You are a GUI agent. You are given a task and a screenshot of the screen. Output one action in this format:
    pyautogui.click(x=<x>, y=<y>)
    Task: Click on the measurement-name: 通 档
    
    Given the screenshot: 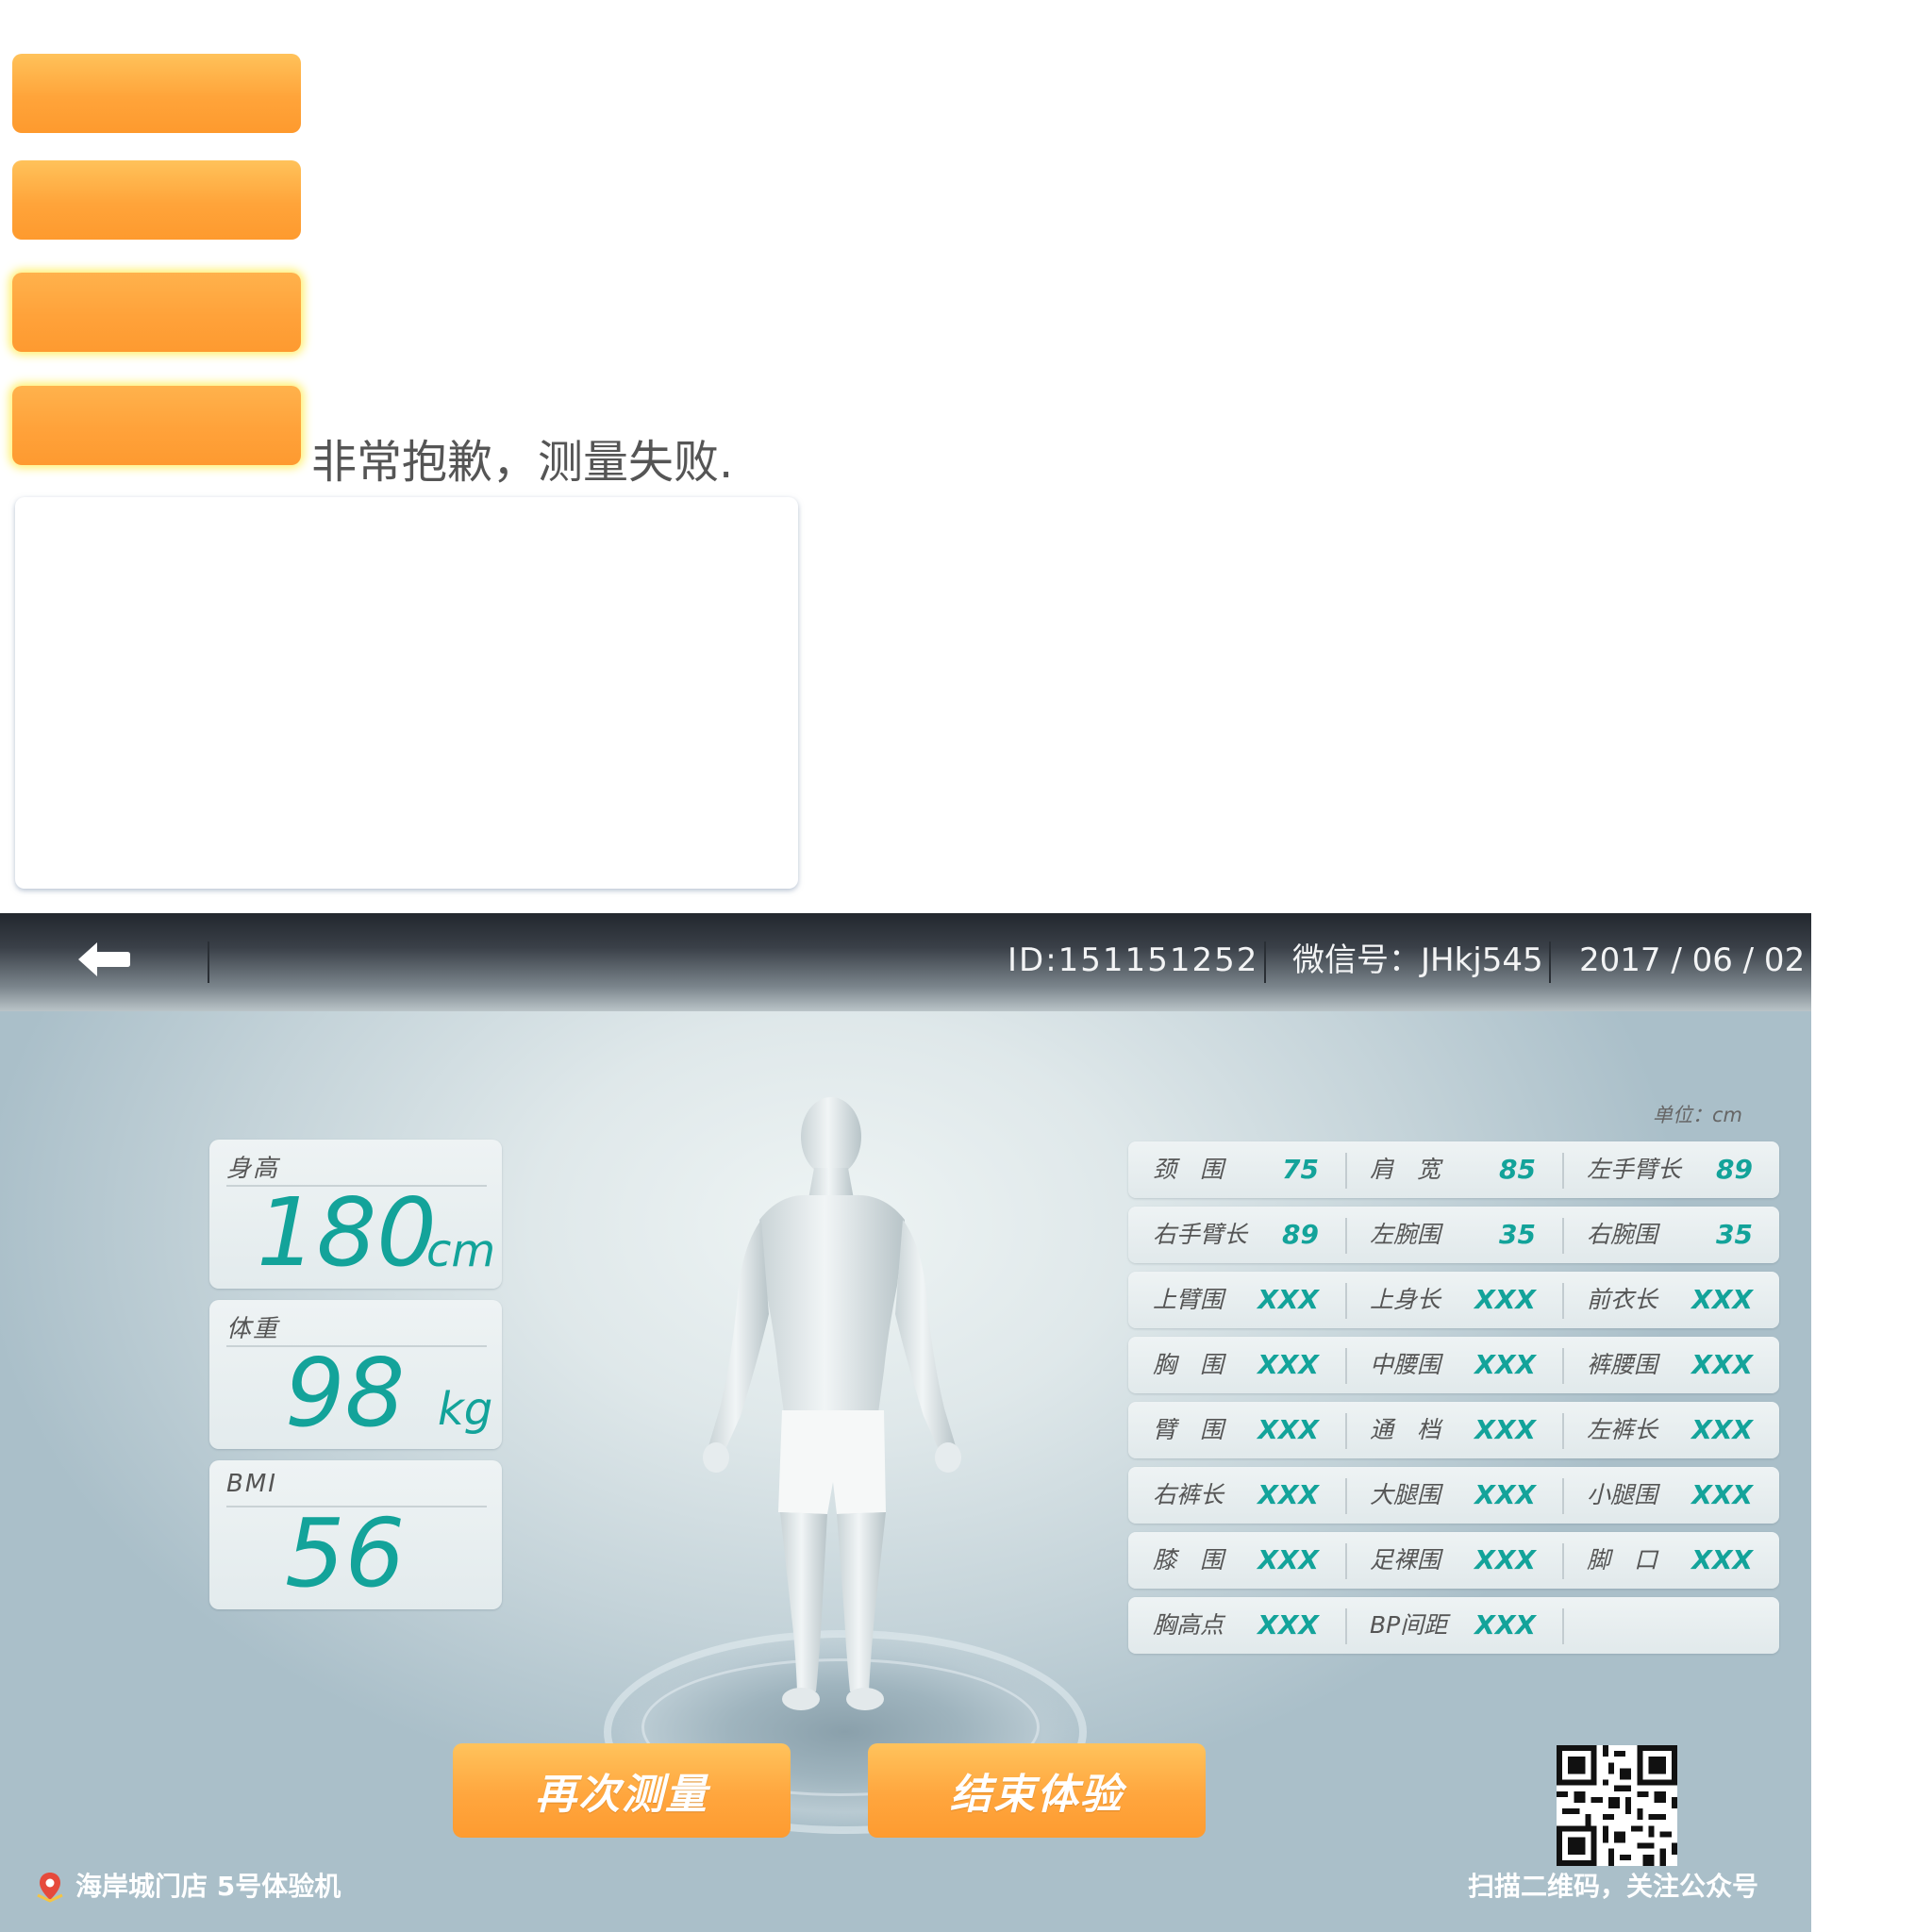 What is the action you would take?
    pyautogui.click(x=1405, y=1429)
    